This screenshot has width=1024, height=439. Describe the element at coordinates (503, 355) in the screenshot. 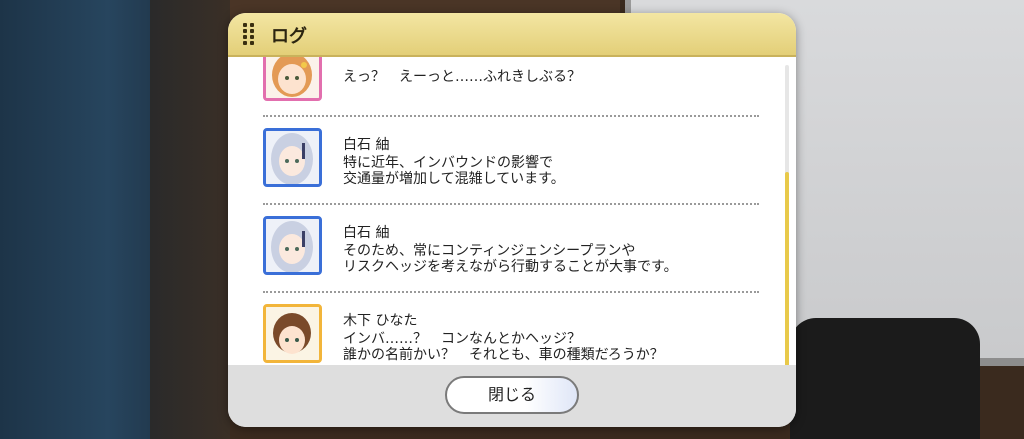

I see `dialogue-line: 誰かの名前かい？ それとも、車の種類だろうか？` at that location.